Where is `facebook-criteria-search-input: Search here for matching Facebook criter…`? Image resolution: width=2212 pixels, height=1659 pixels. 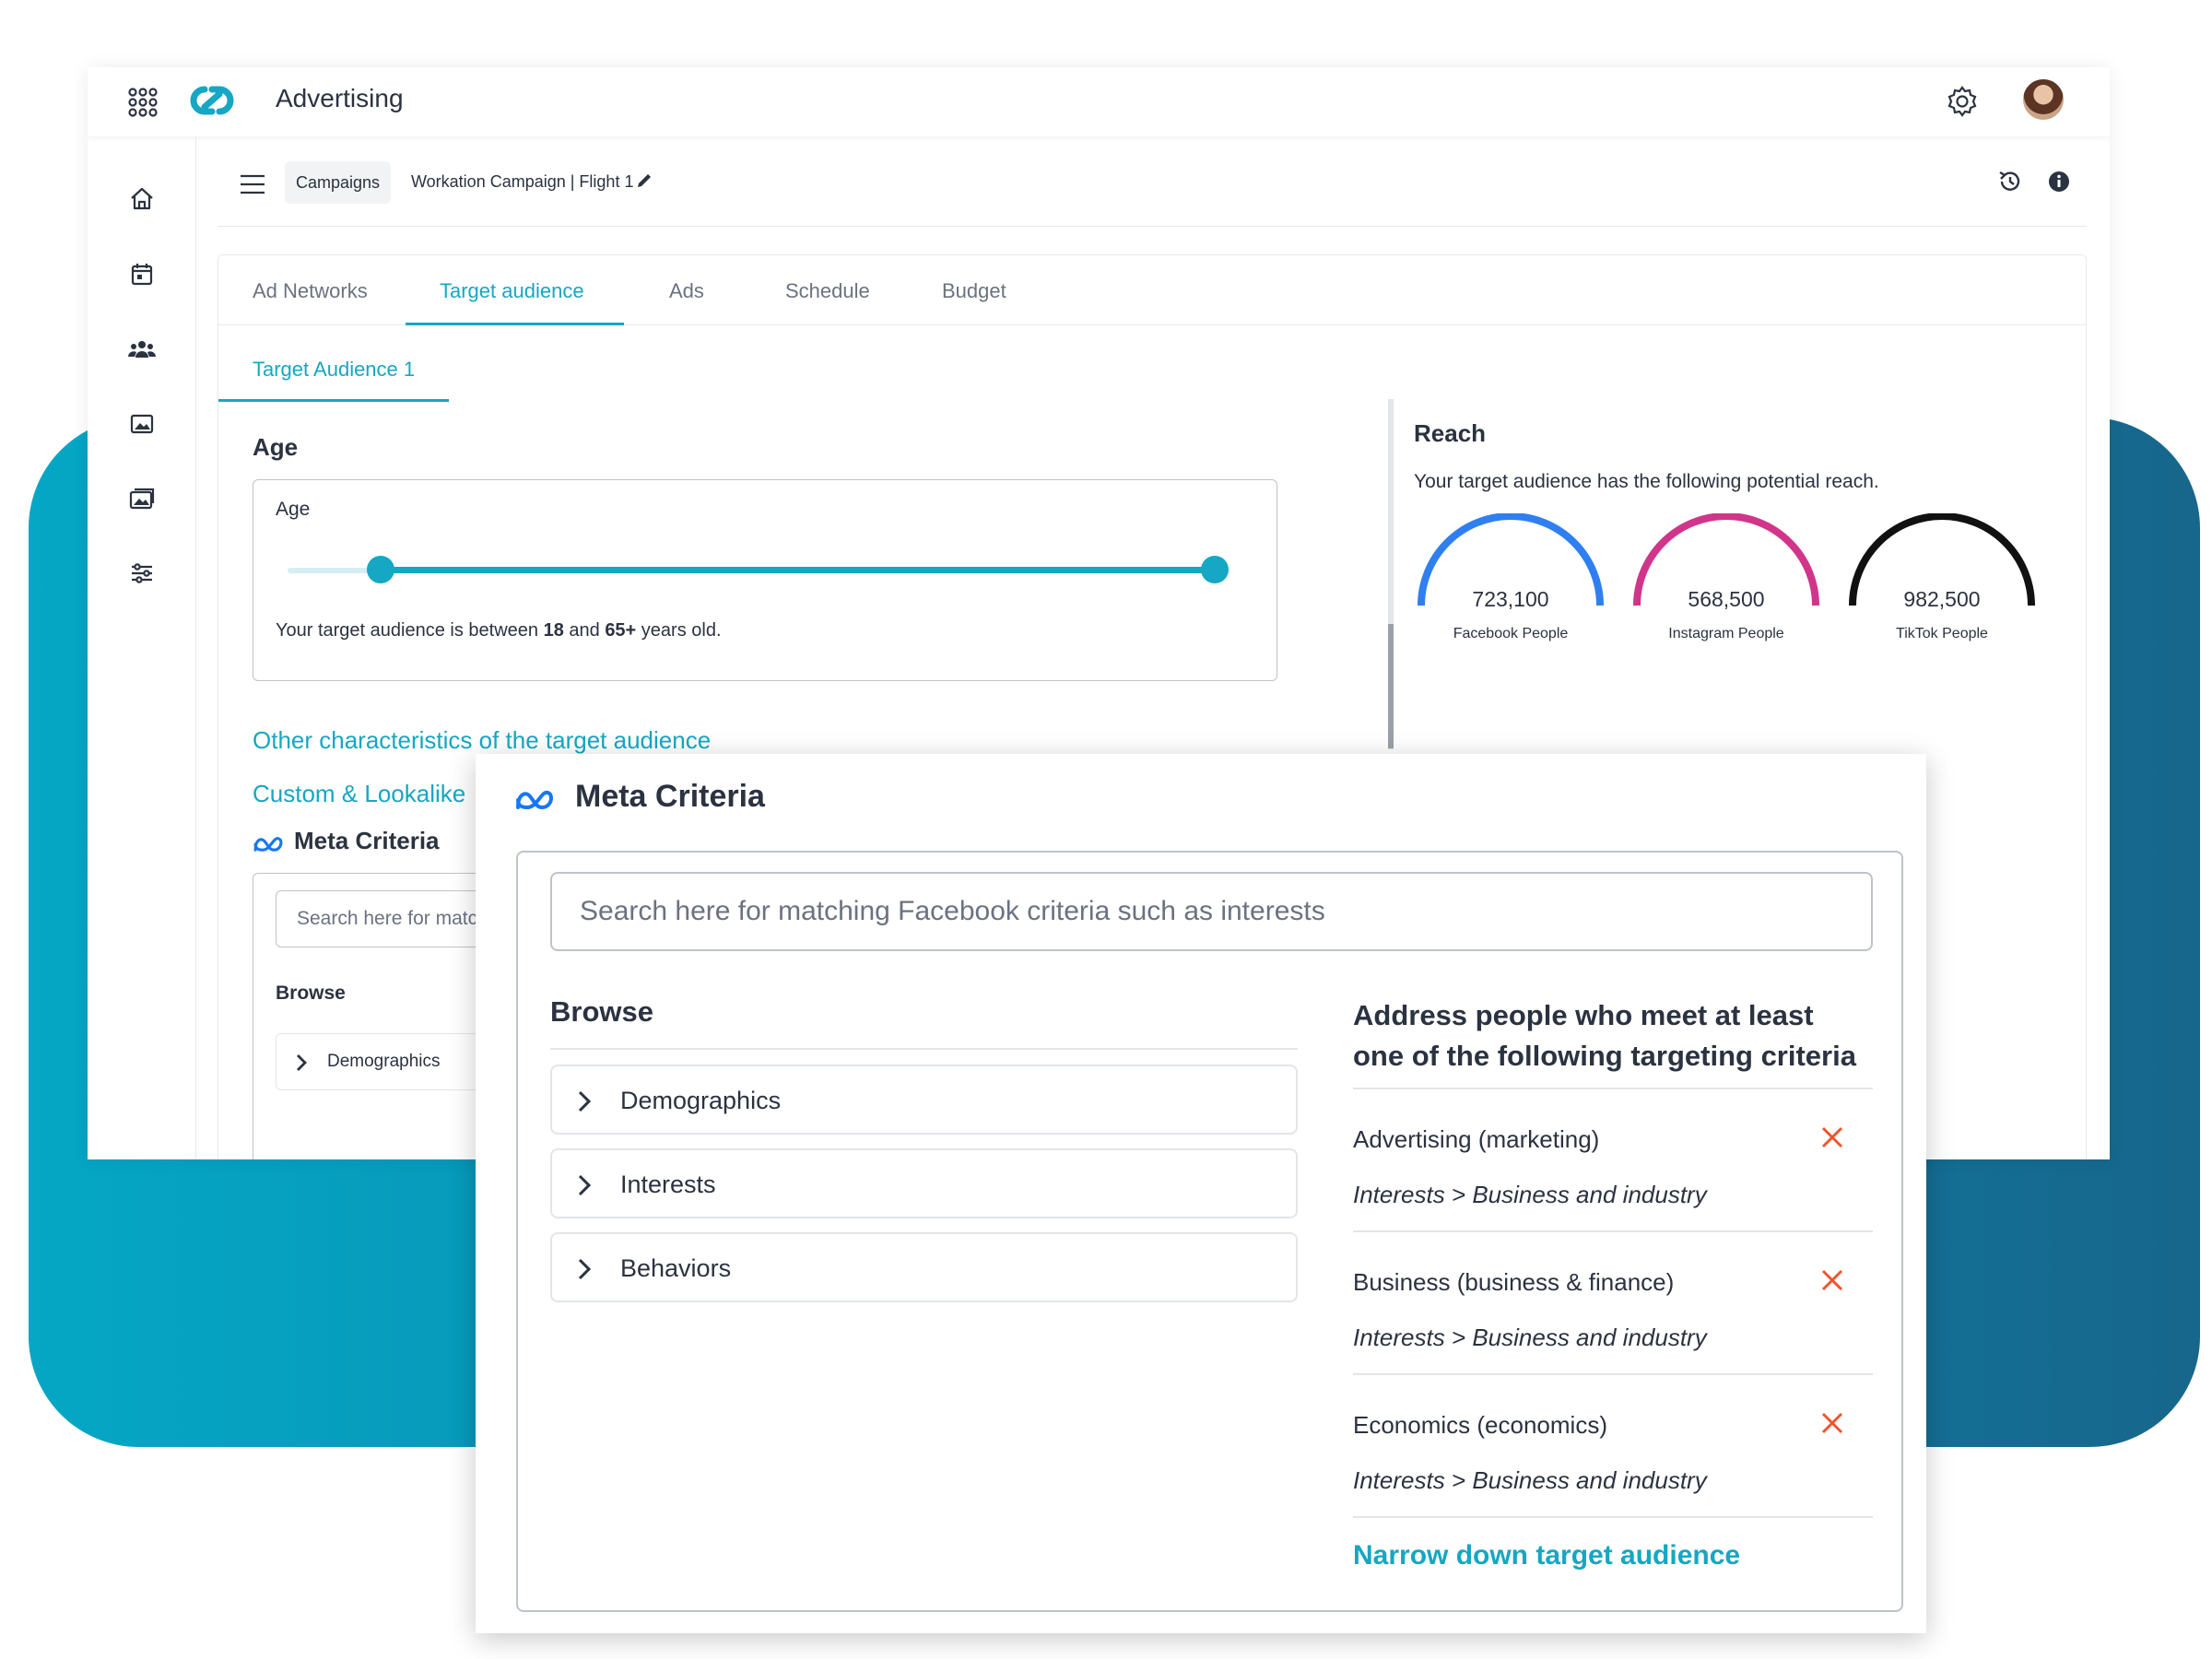 facebook-criteria-search-input: Search here for matching Facebook criter… is located at coordinates (1211, 911).